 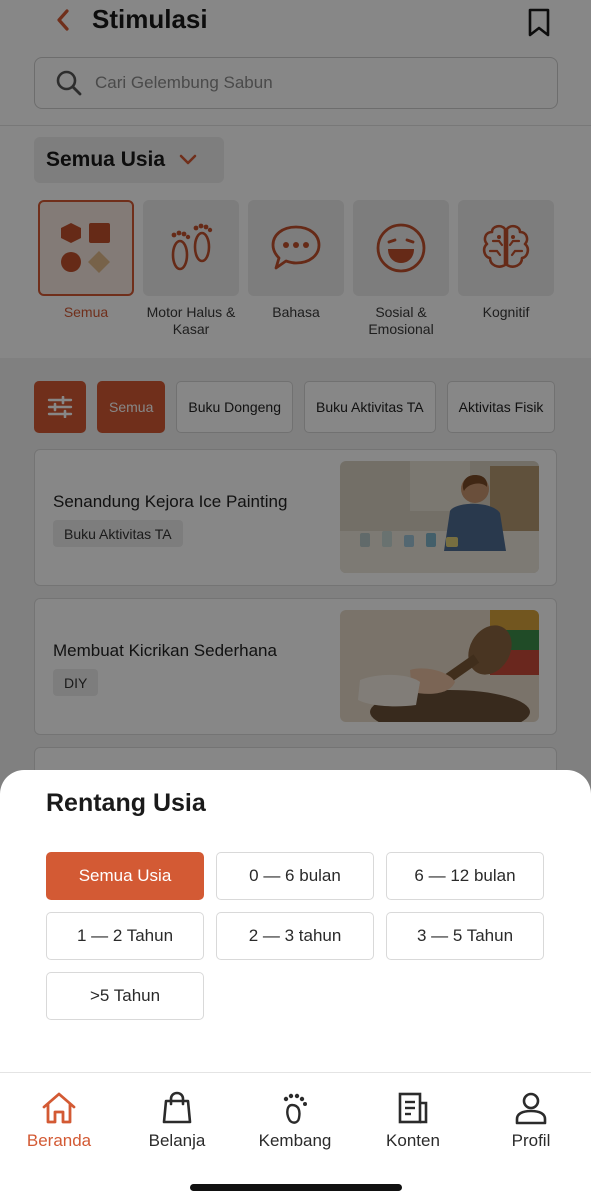 What do you see at coordinates (296, 1187) in the screenshot?
I see `home-indicator` at bounding box center [296, 1187].